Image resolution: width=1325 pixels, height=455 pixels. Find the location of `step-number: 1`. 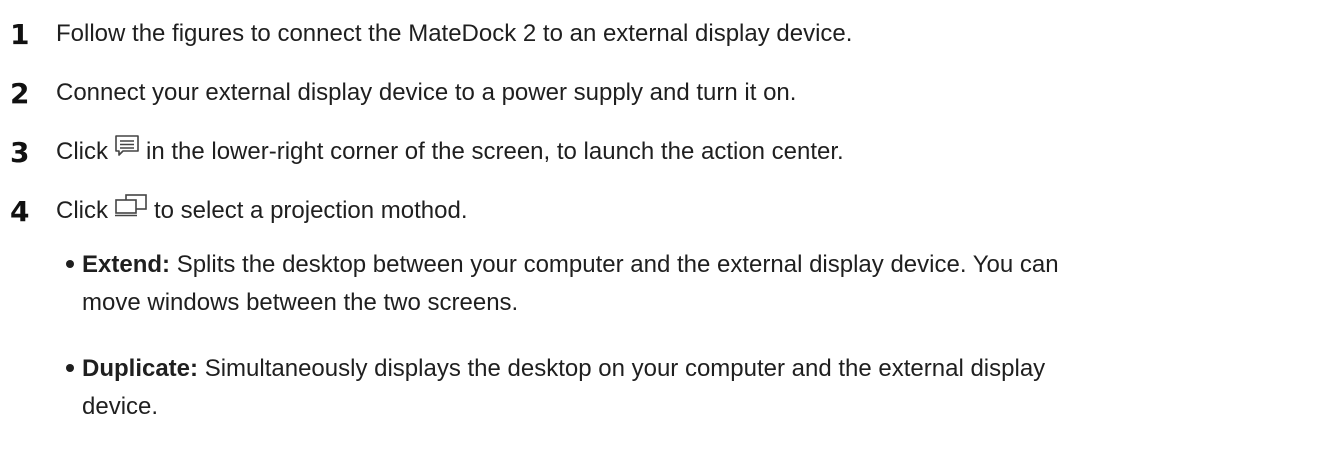

step-number: 1 is located at coordinates (20, 34).